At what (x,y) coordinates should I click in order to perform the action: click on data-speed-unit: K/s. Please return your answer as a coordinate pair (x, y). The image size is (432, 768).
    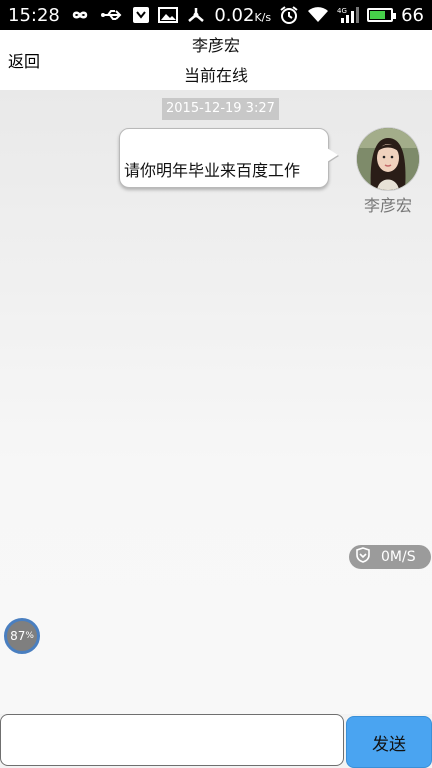
    Looking at the image, I should click on (263, 17).